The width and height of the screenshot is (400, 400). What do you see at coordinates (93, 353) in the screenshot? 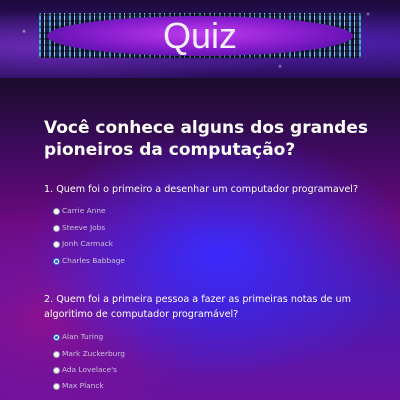
I see `option-label: Mark Zuckerburg` at bounding box center [93, 353].